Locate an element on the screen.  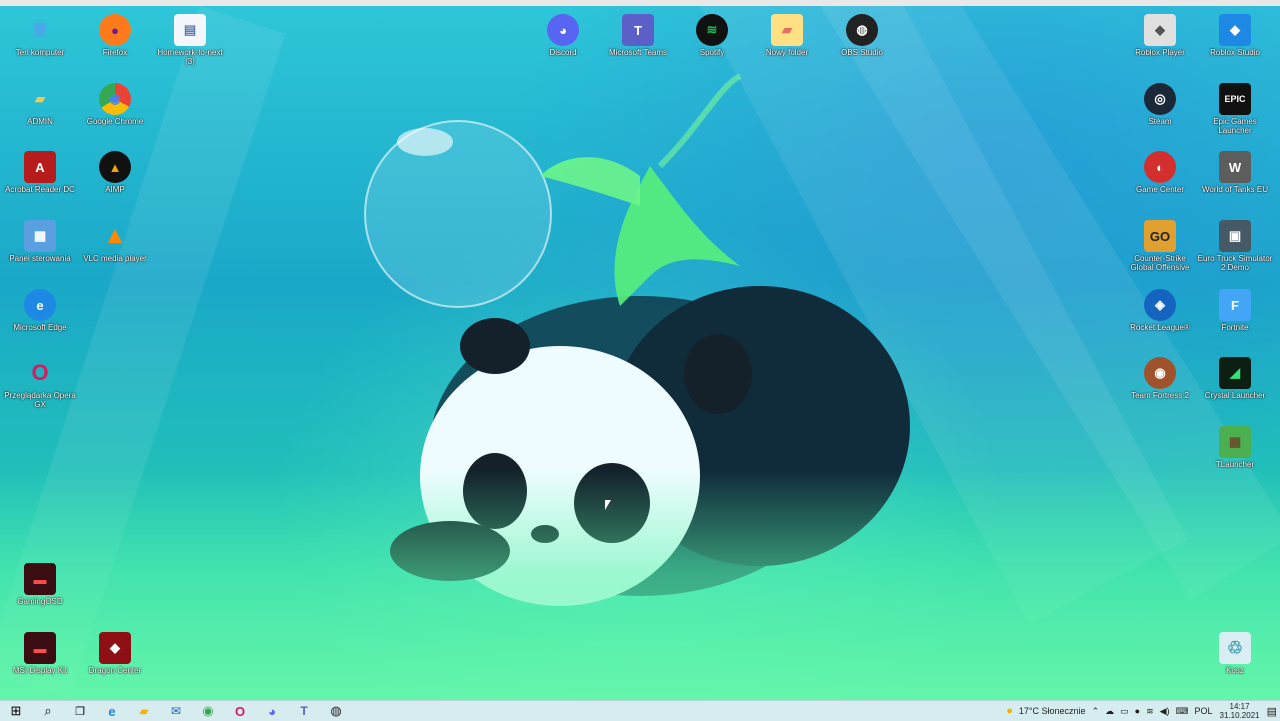
desktop-icon-label: Acrobat Reader DC is located at coordinates (40, 189).